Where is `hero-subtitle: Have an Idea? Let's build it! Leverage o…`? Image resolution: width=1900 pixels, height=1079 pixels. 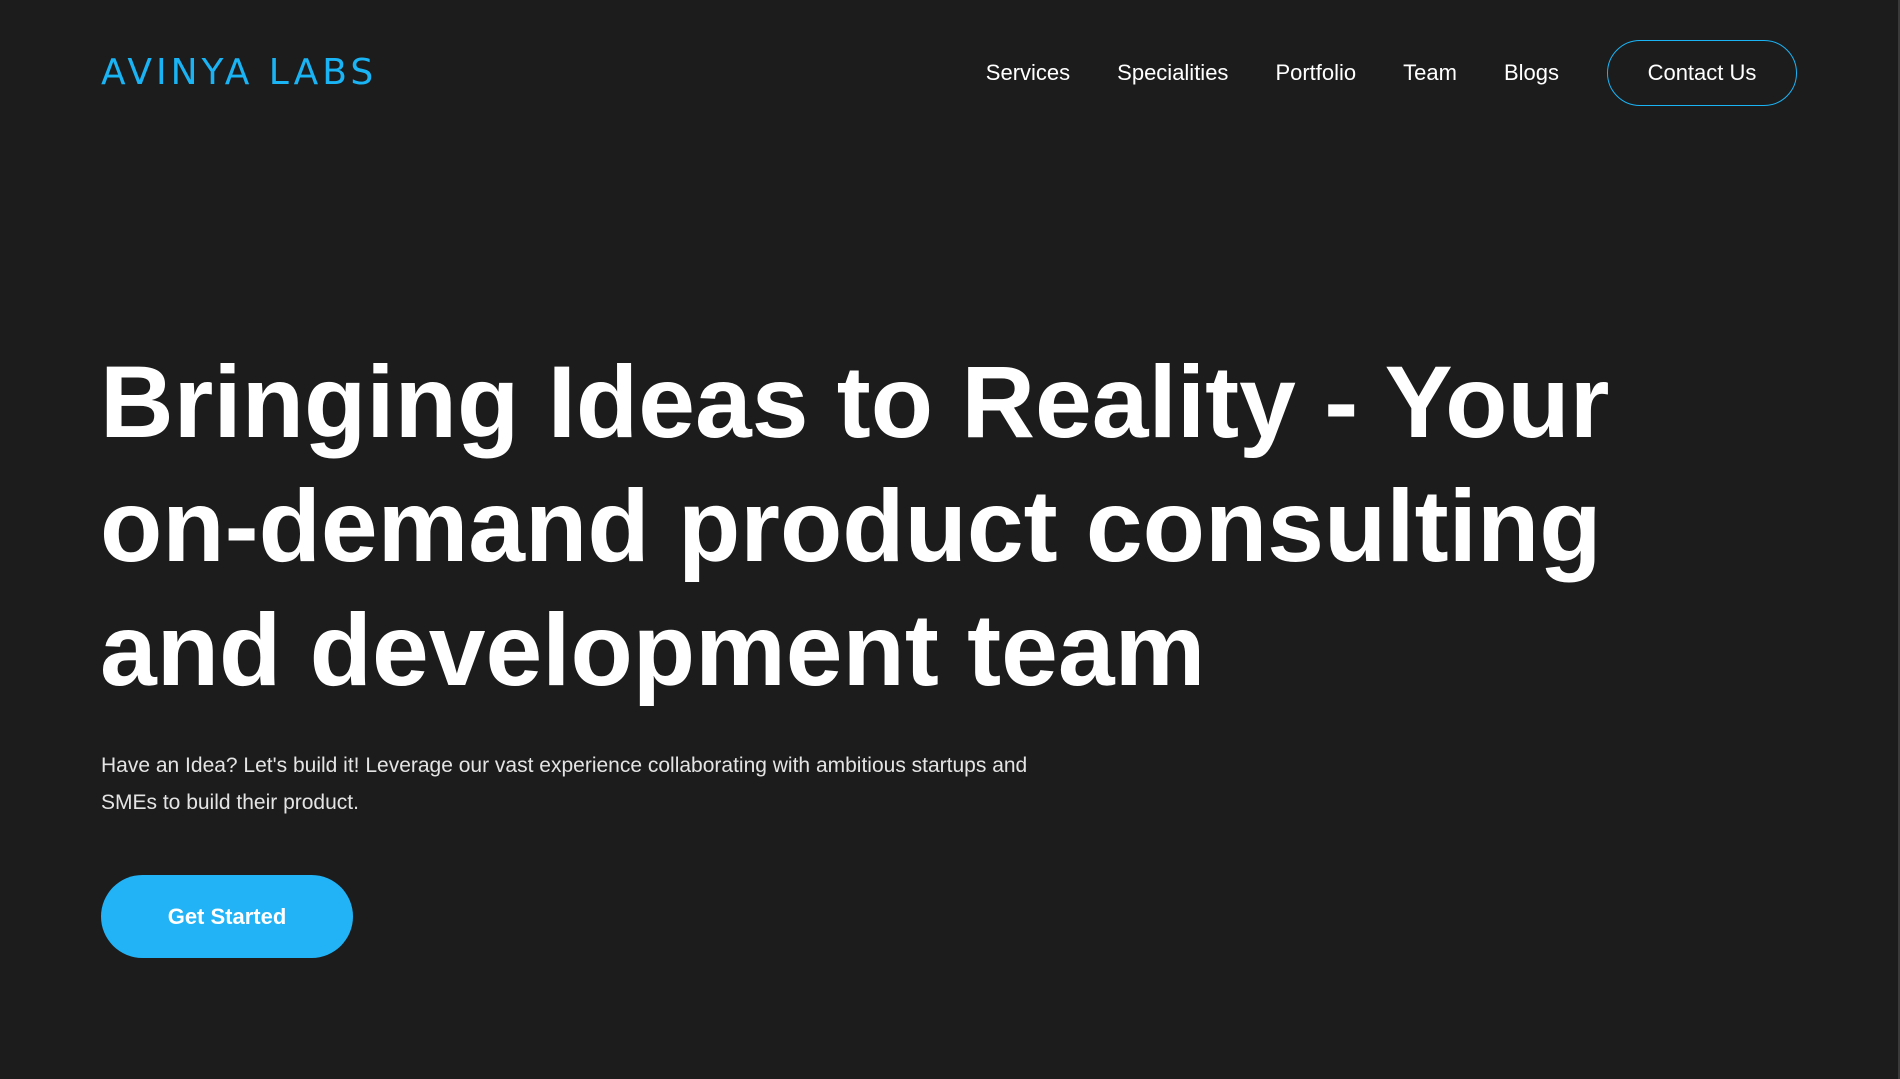 hero-subtitle: Have an Idea? Let's build it! Leverage o… is located at coordinates (564, 784).